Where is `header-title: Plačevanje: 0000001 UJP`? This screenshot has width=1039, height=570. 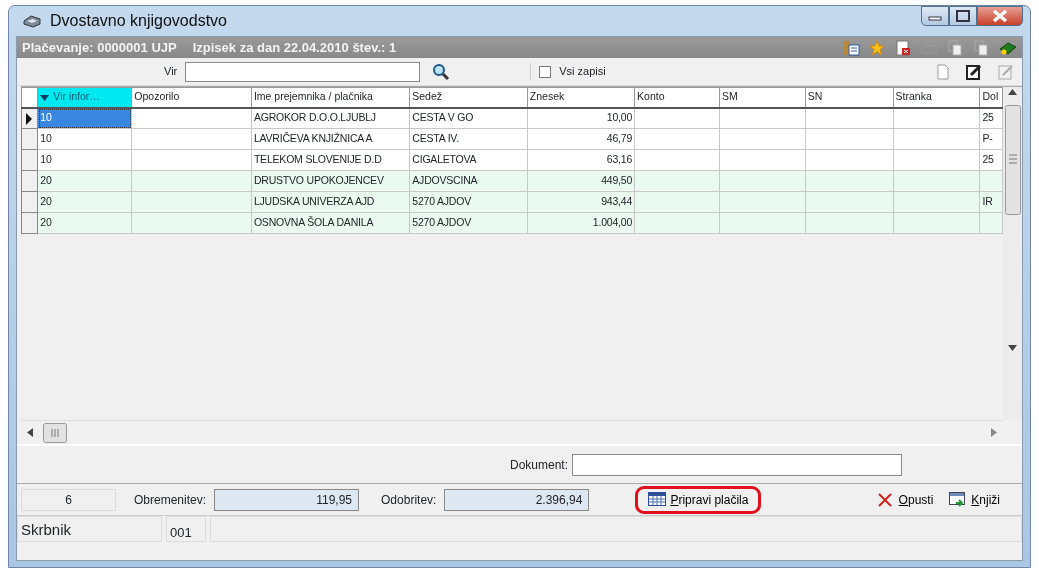 header-title: Plačevanje: 0000001 UJP is located at coordinates (99, 47).